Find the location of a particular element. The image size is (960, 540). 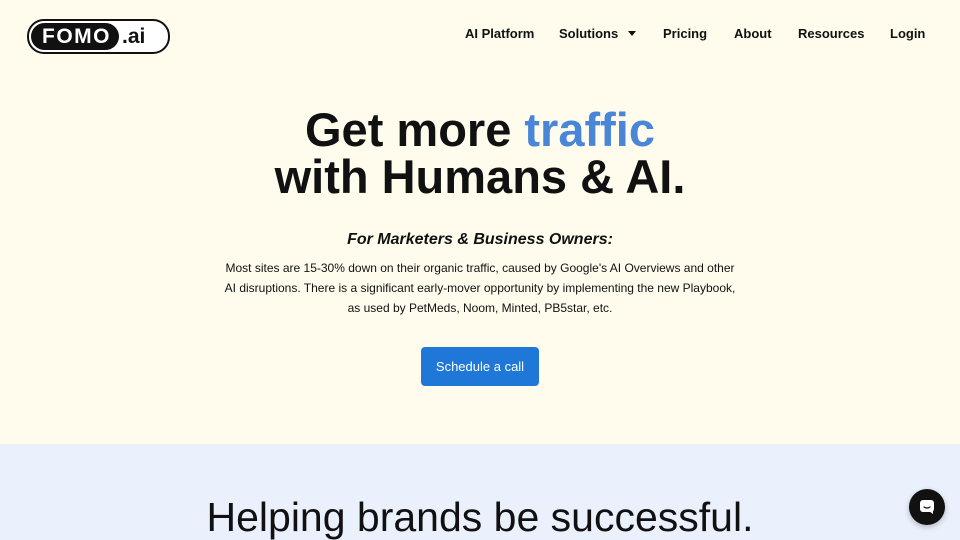

nav-pricing: Pricing is located at coordinates (685, 34).